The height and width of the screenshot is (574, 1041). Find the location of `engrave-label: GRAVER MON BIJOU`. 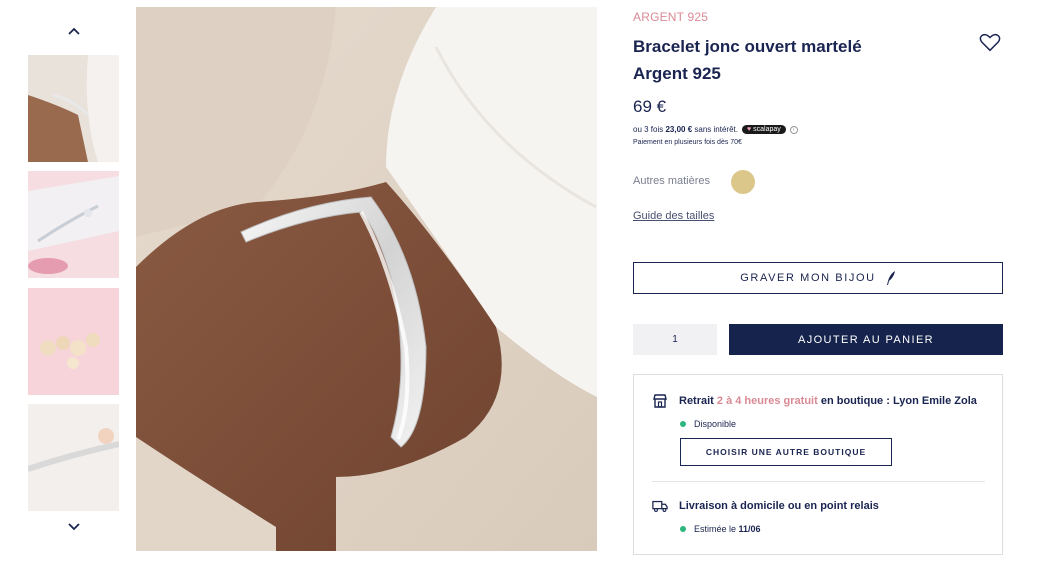

engrave-label: GRAVER MON BIJOU is located at coordinates (808, 278).